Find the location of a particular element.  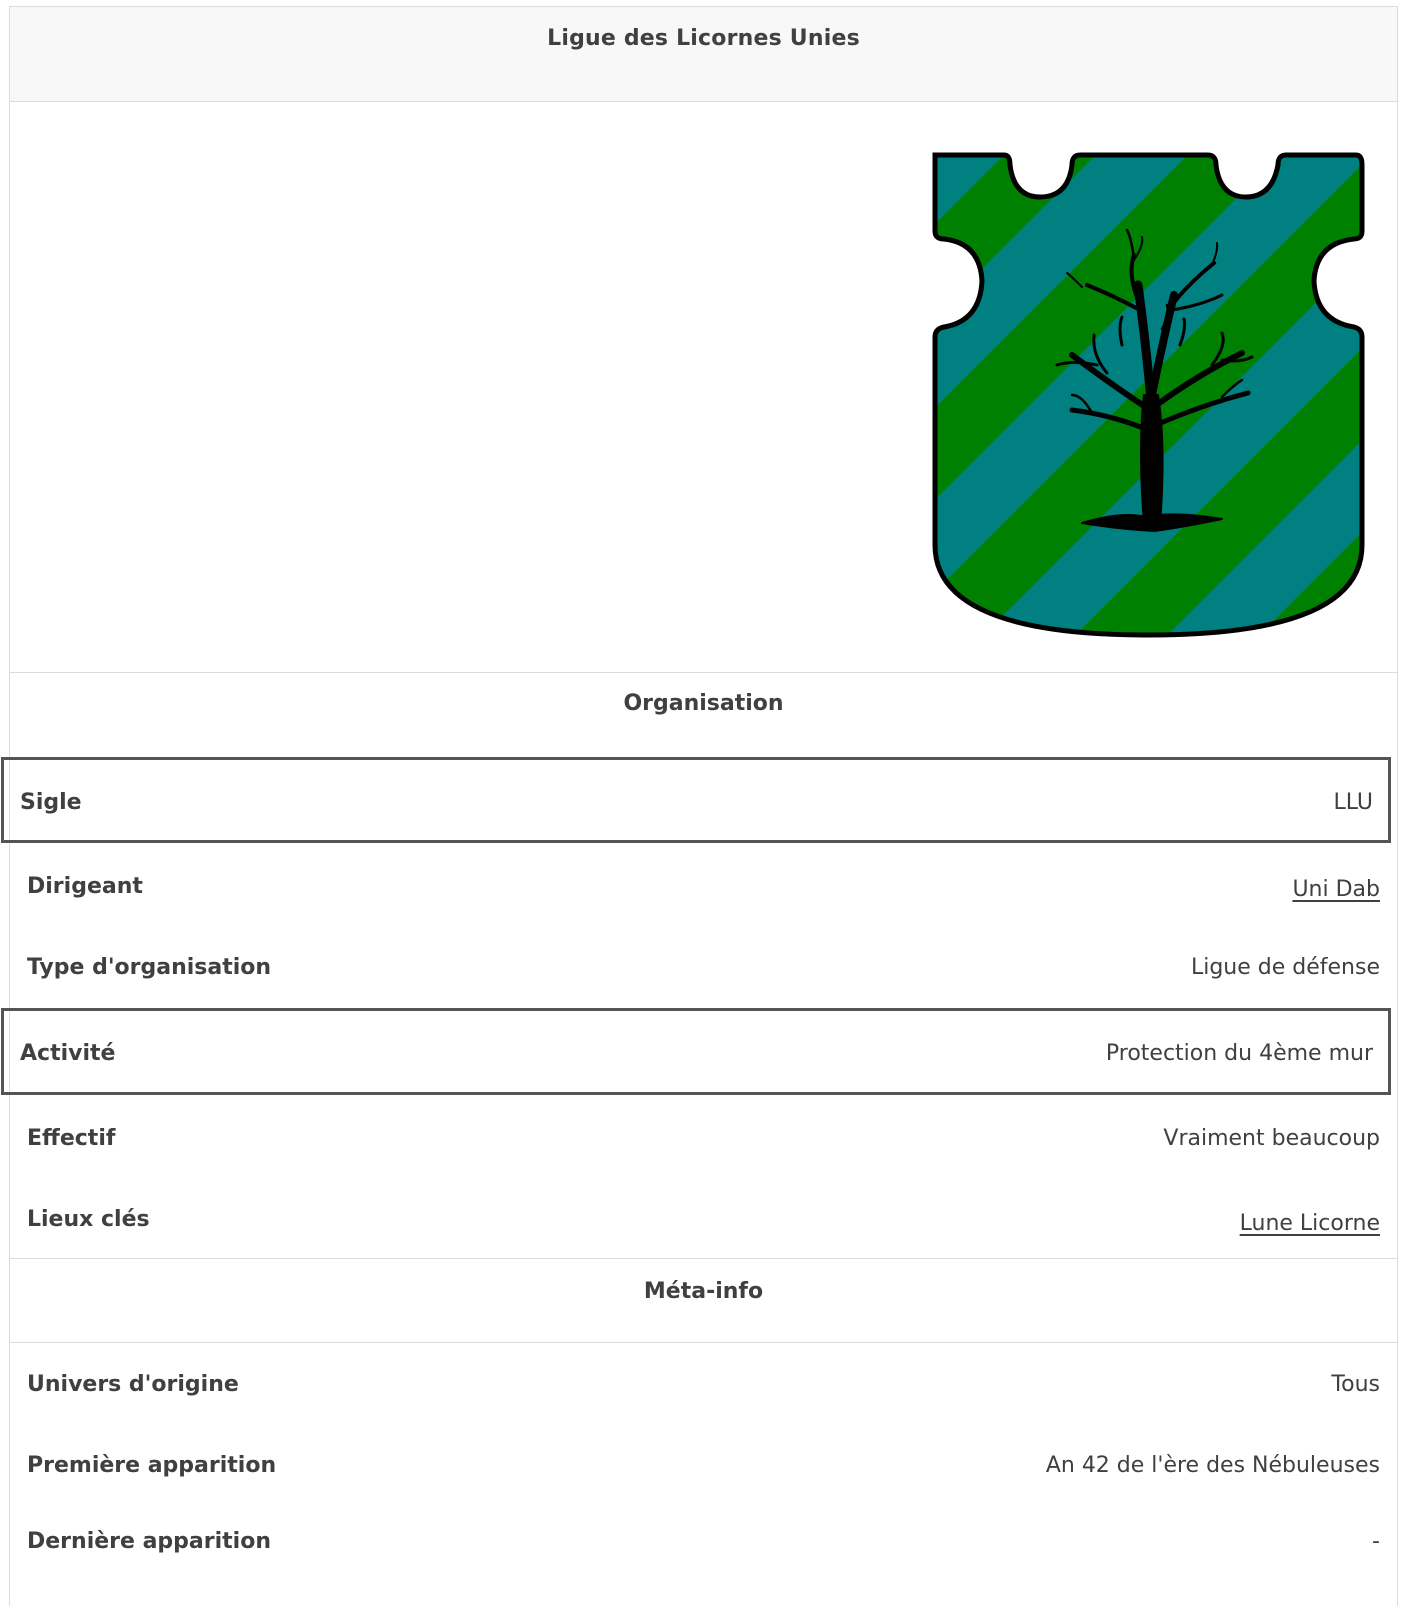

row-value: LLU is located at coordinates (1353, 802).